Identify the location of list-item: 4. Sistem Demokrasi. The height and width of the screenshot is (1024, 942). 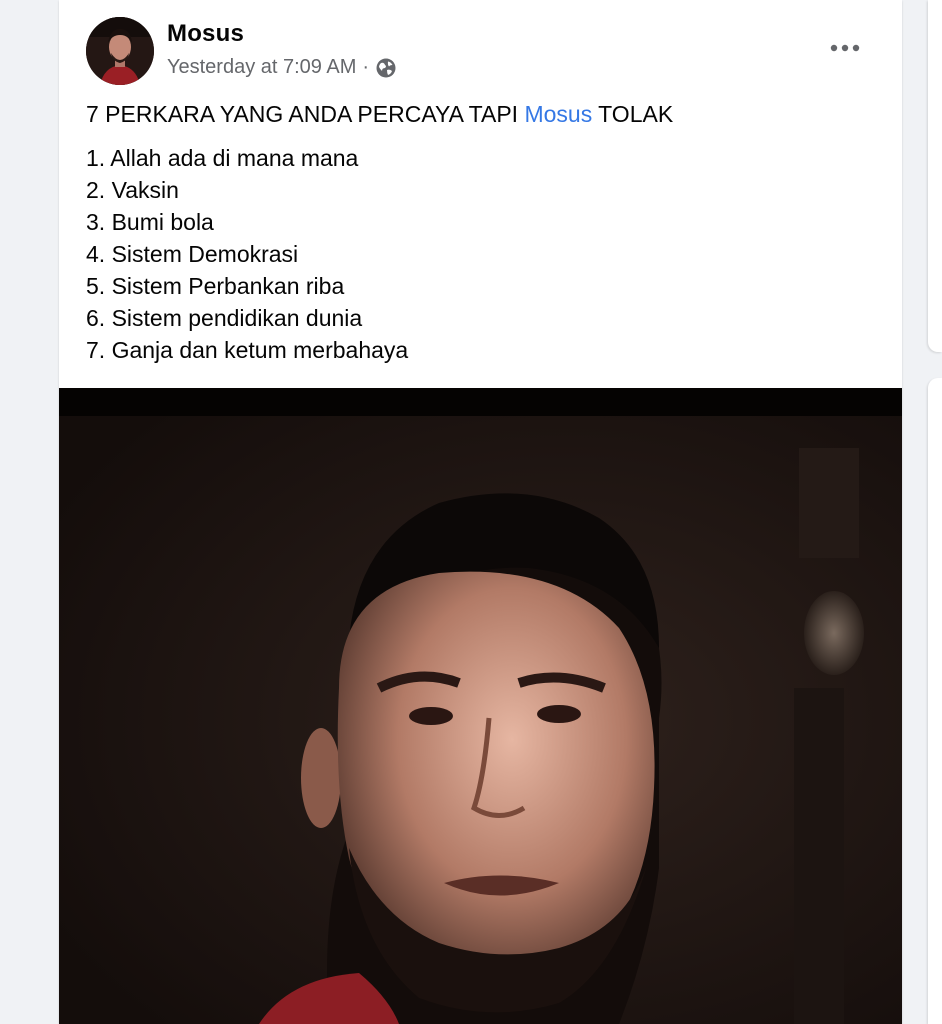
(192, 254).